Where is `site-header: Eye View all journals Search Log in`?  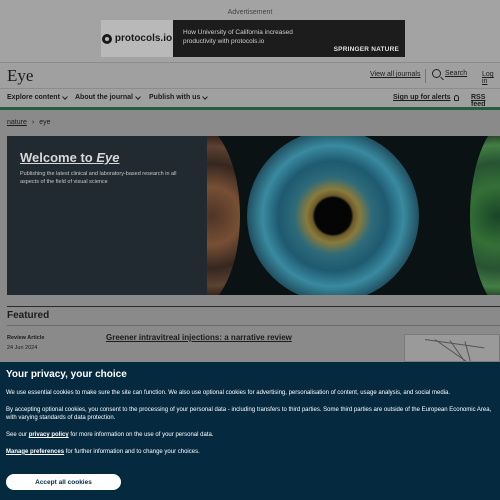 site-header: Eye View all journals Search Log in is located at coordinates (250, 75).